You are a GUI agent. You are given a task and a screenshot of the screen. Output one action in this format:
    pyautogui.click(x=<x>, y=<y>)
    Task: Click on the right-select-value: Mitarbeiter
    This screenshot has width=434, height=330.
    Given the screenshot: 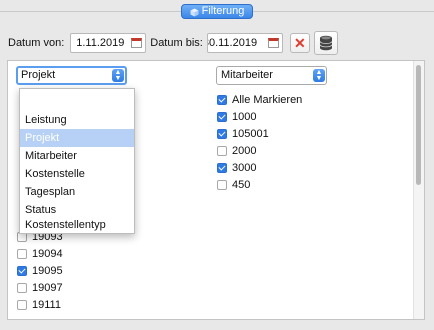 What is the action you would take?
    pyautogui.click(x=247, y=75)
    